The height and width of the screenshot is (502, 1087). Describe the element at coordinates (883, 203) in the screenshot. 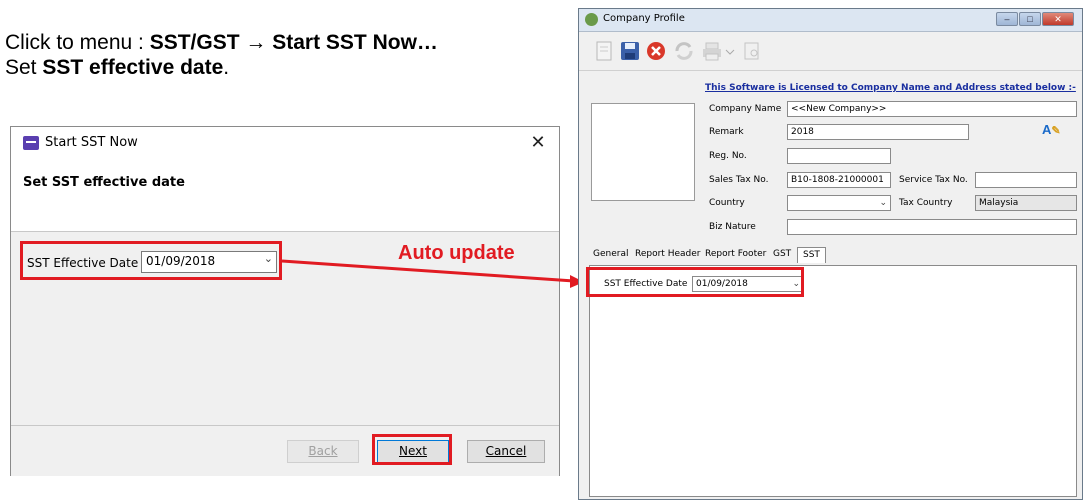

I see `chevron-down-icon: ⌄` at that location.